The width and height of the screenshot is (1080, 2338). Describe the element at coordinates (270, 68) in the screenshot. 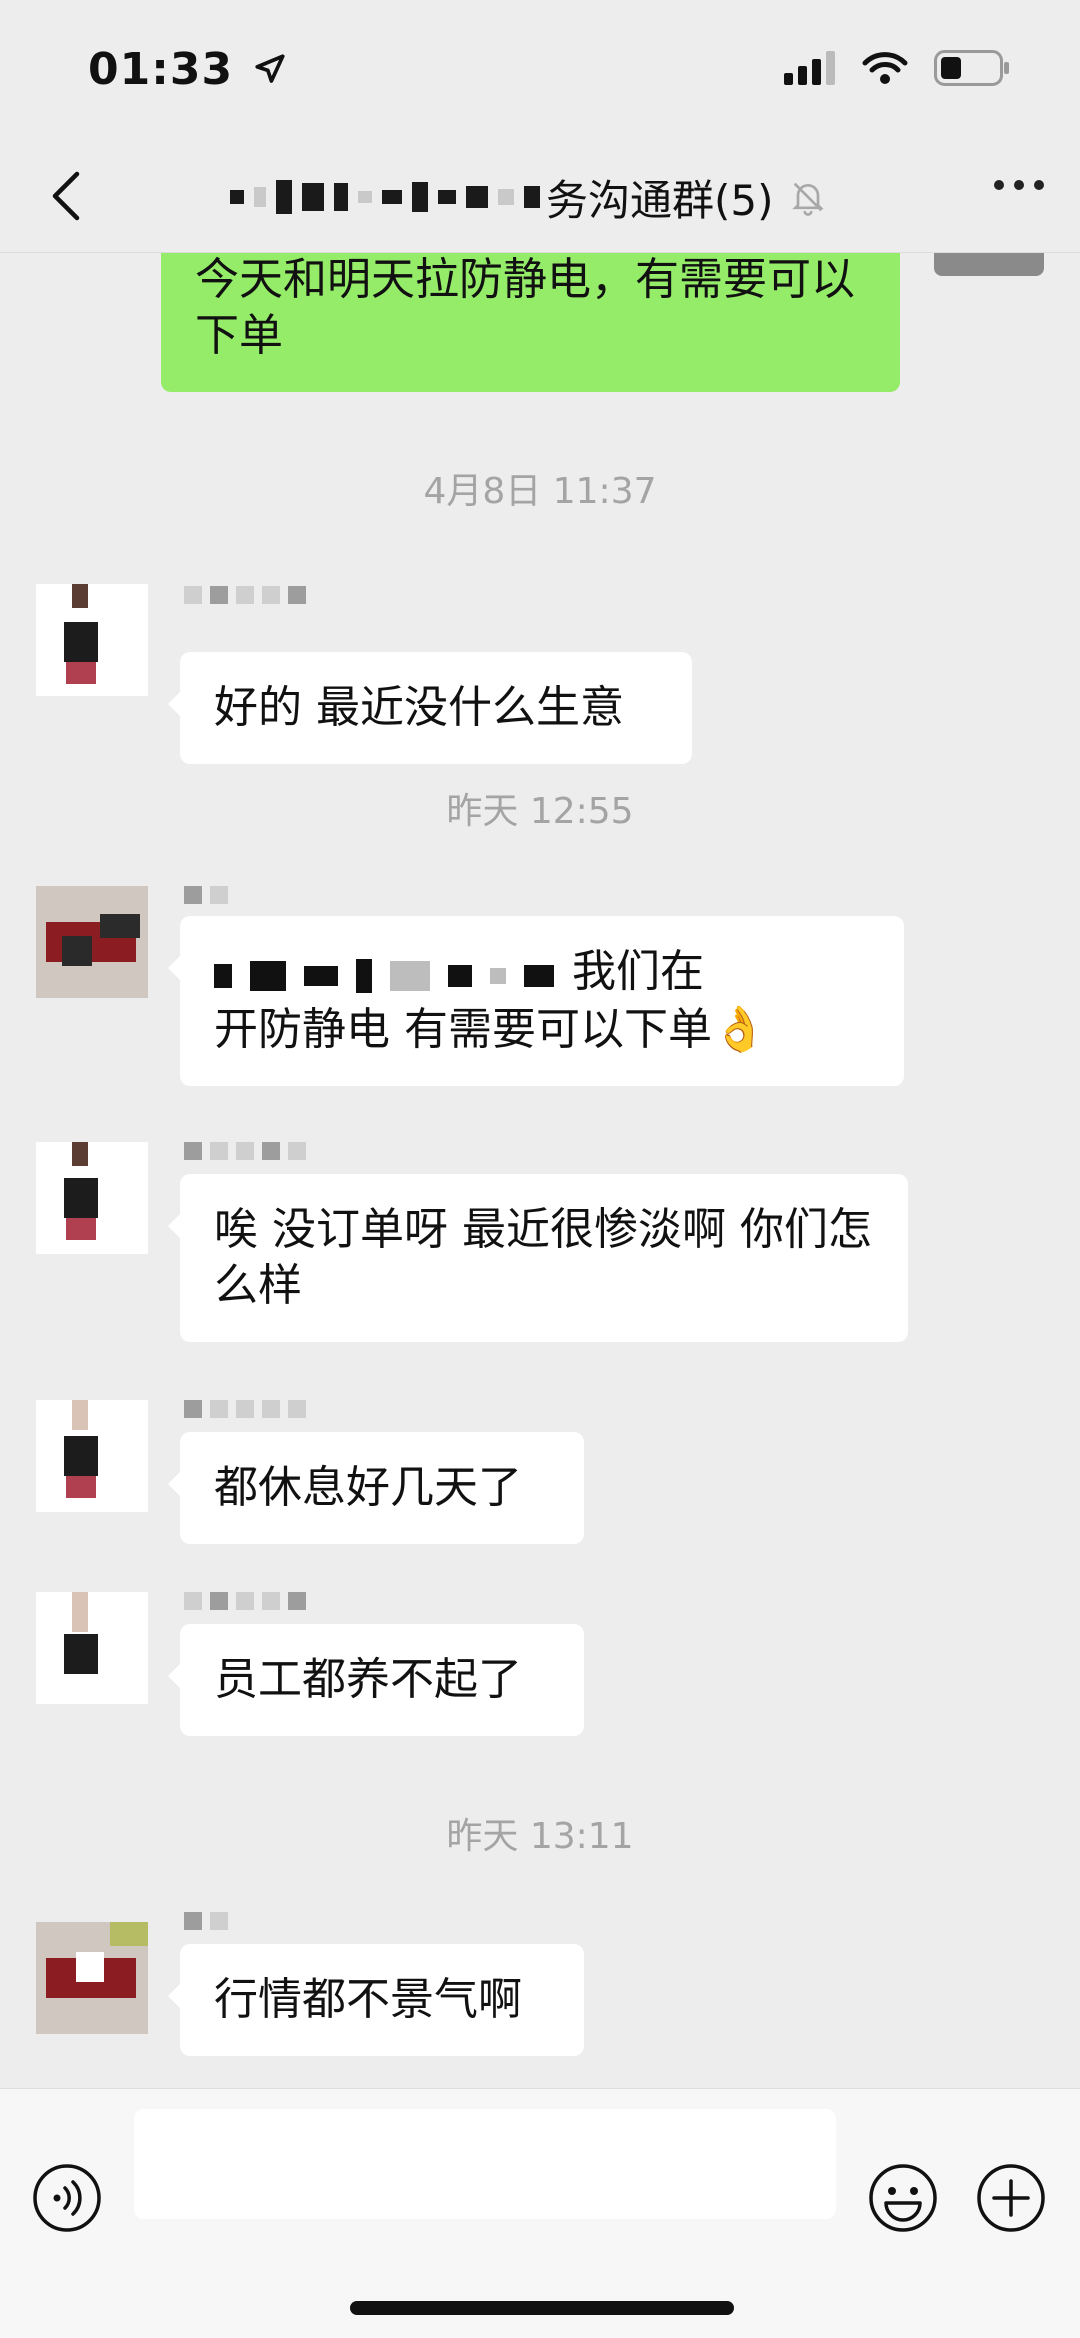

I see `location-arrow-icon` at that location.